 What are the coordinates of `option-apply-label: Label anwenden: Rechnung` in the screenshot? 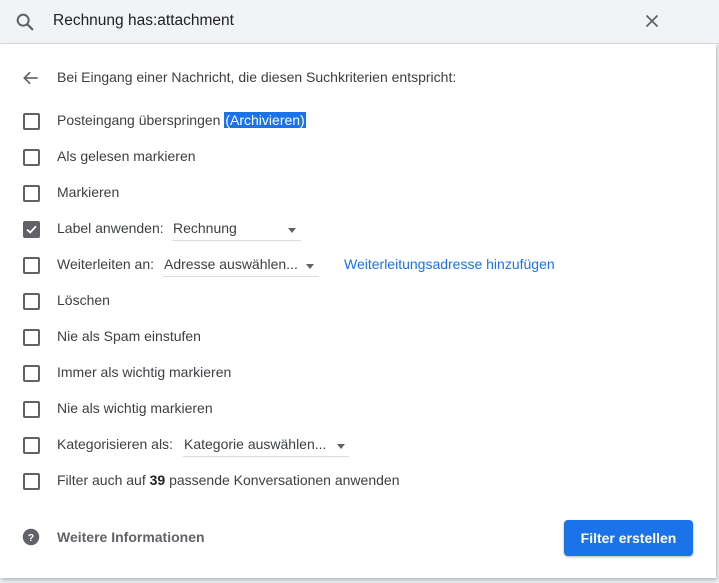 It's located at (358, 229).